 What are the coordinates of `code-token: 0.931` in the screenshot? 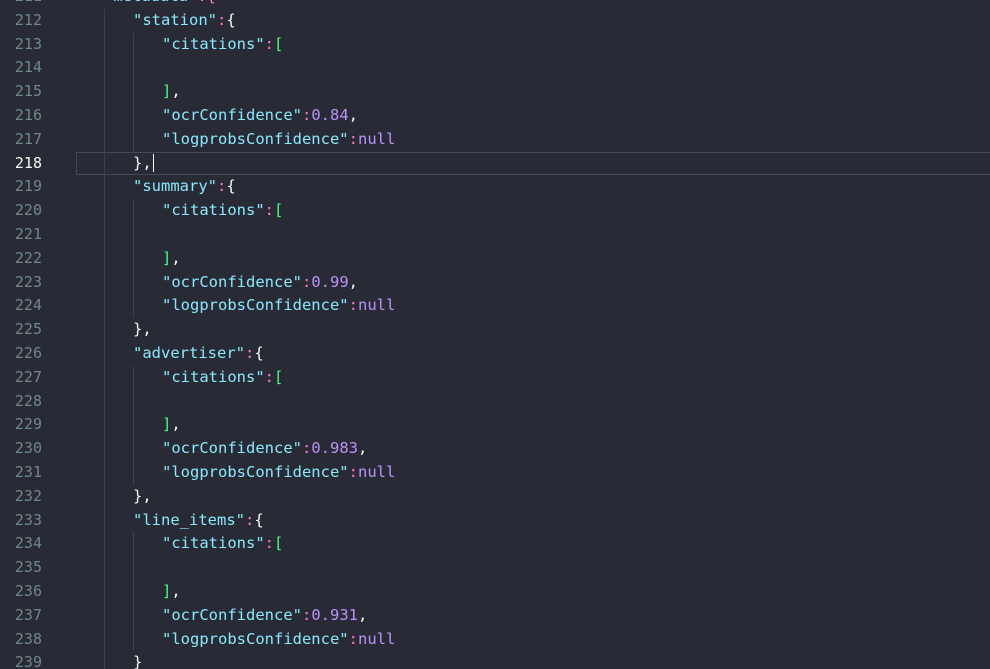 It's located at (334, 614).